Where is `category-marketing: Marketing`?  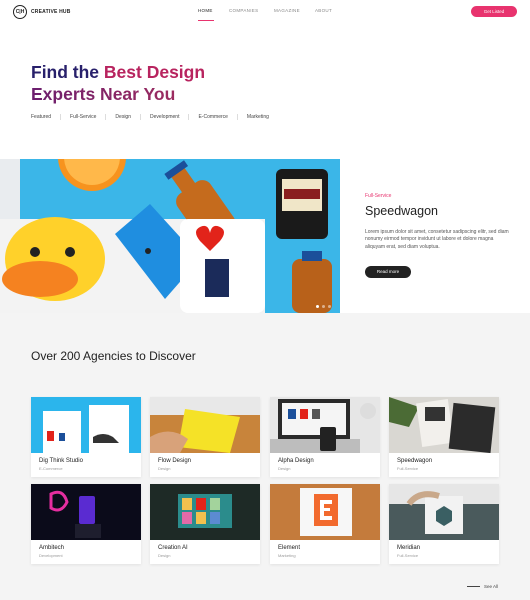
category-marketing: Marketing is located at coordinates (258, 117).